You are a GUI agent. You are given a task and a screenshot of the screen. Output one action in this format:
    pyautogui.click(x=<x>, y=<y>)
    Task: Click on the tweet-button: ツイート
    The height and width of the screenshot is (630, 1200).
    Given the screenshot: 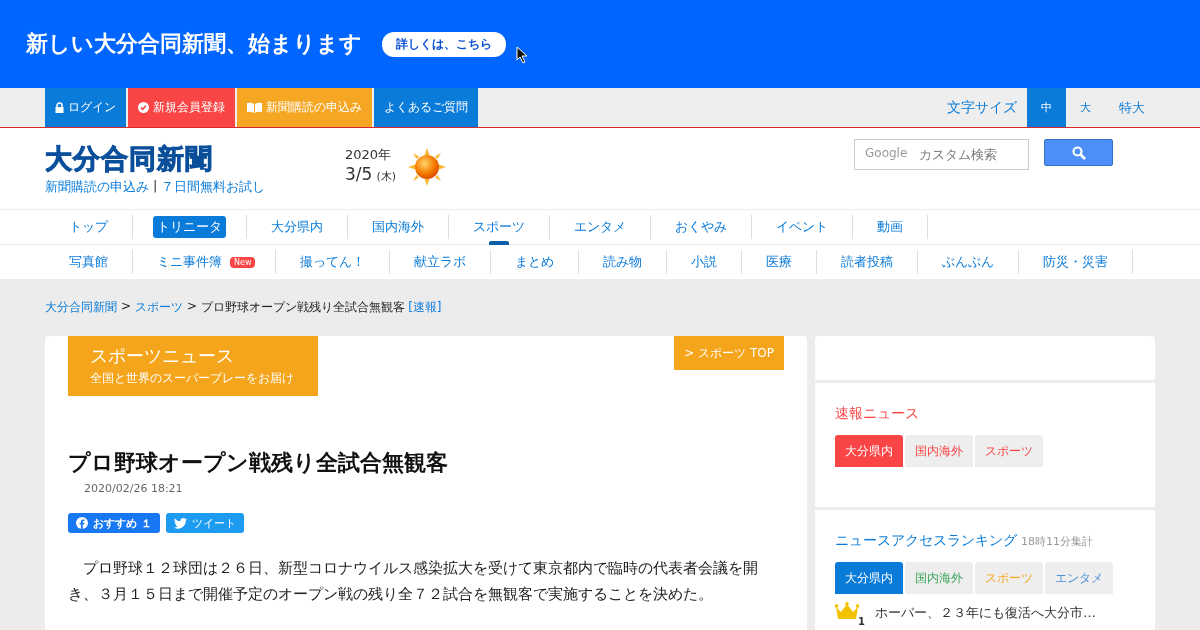 What is the action you would take?
    pyautogui.click(x=204, y=523)
    